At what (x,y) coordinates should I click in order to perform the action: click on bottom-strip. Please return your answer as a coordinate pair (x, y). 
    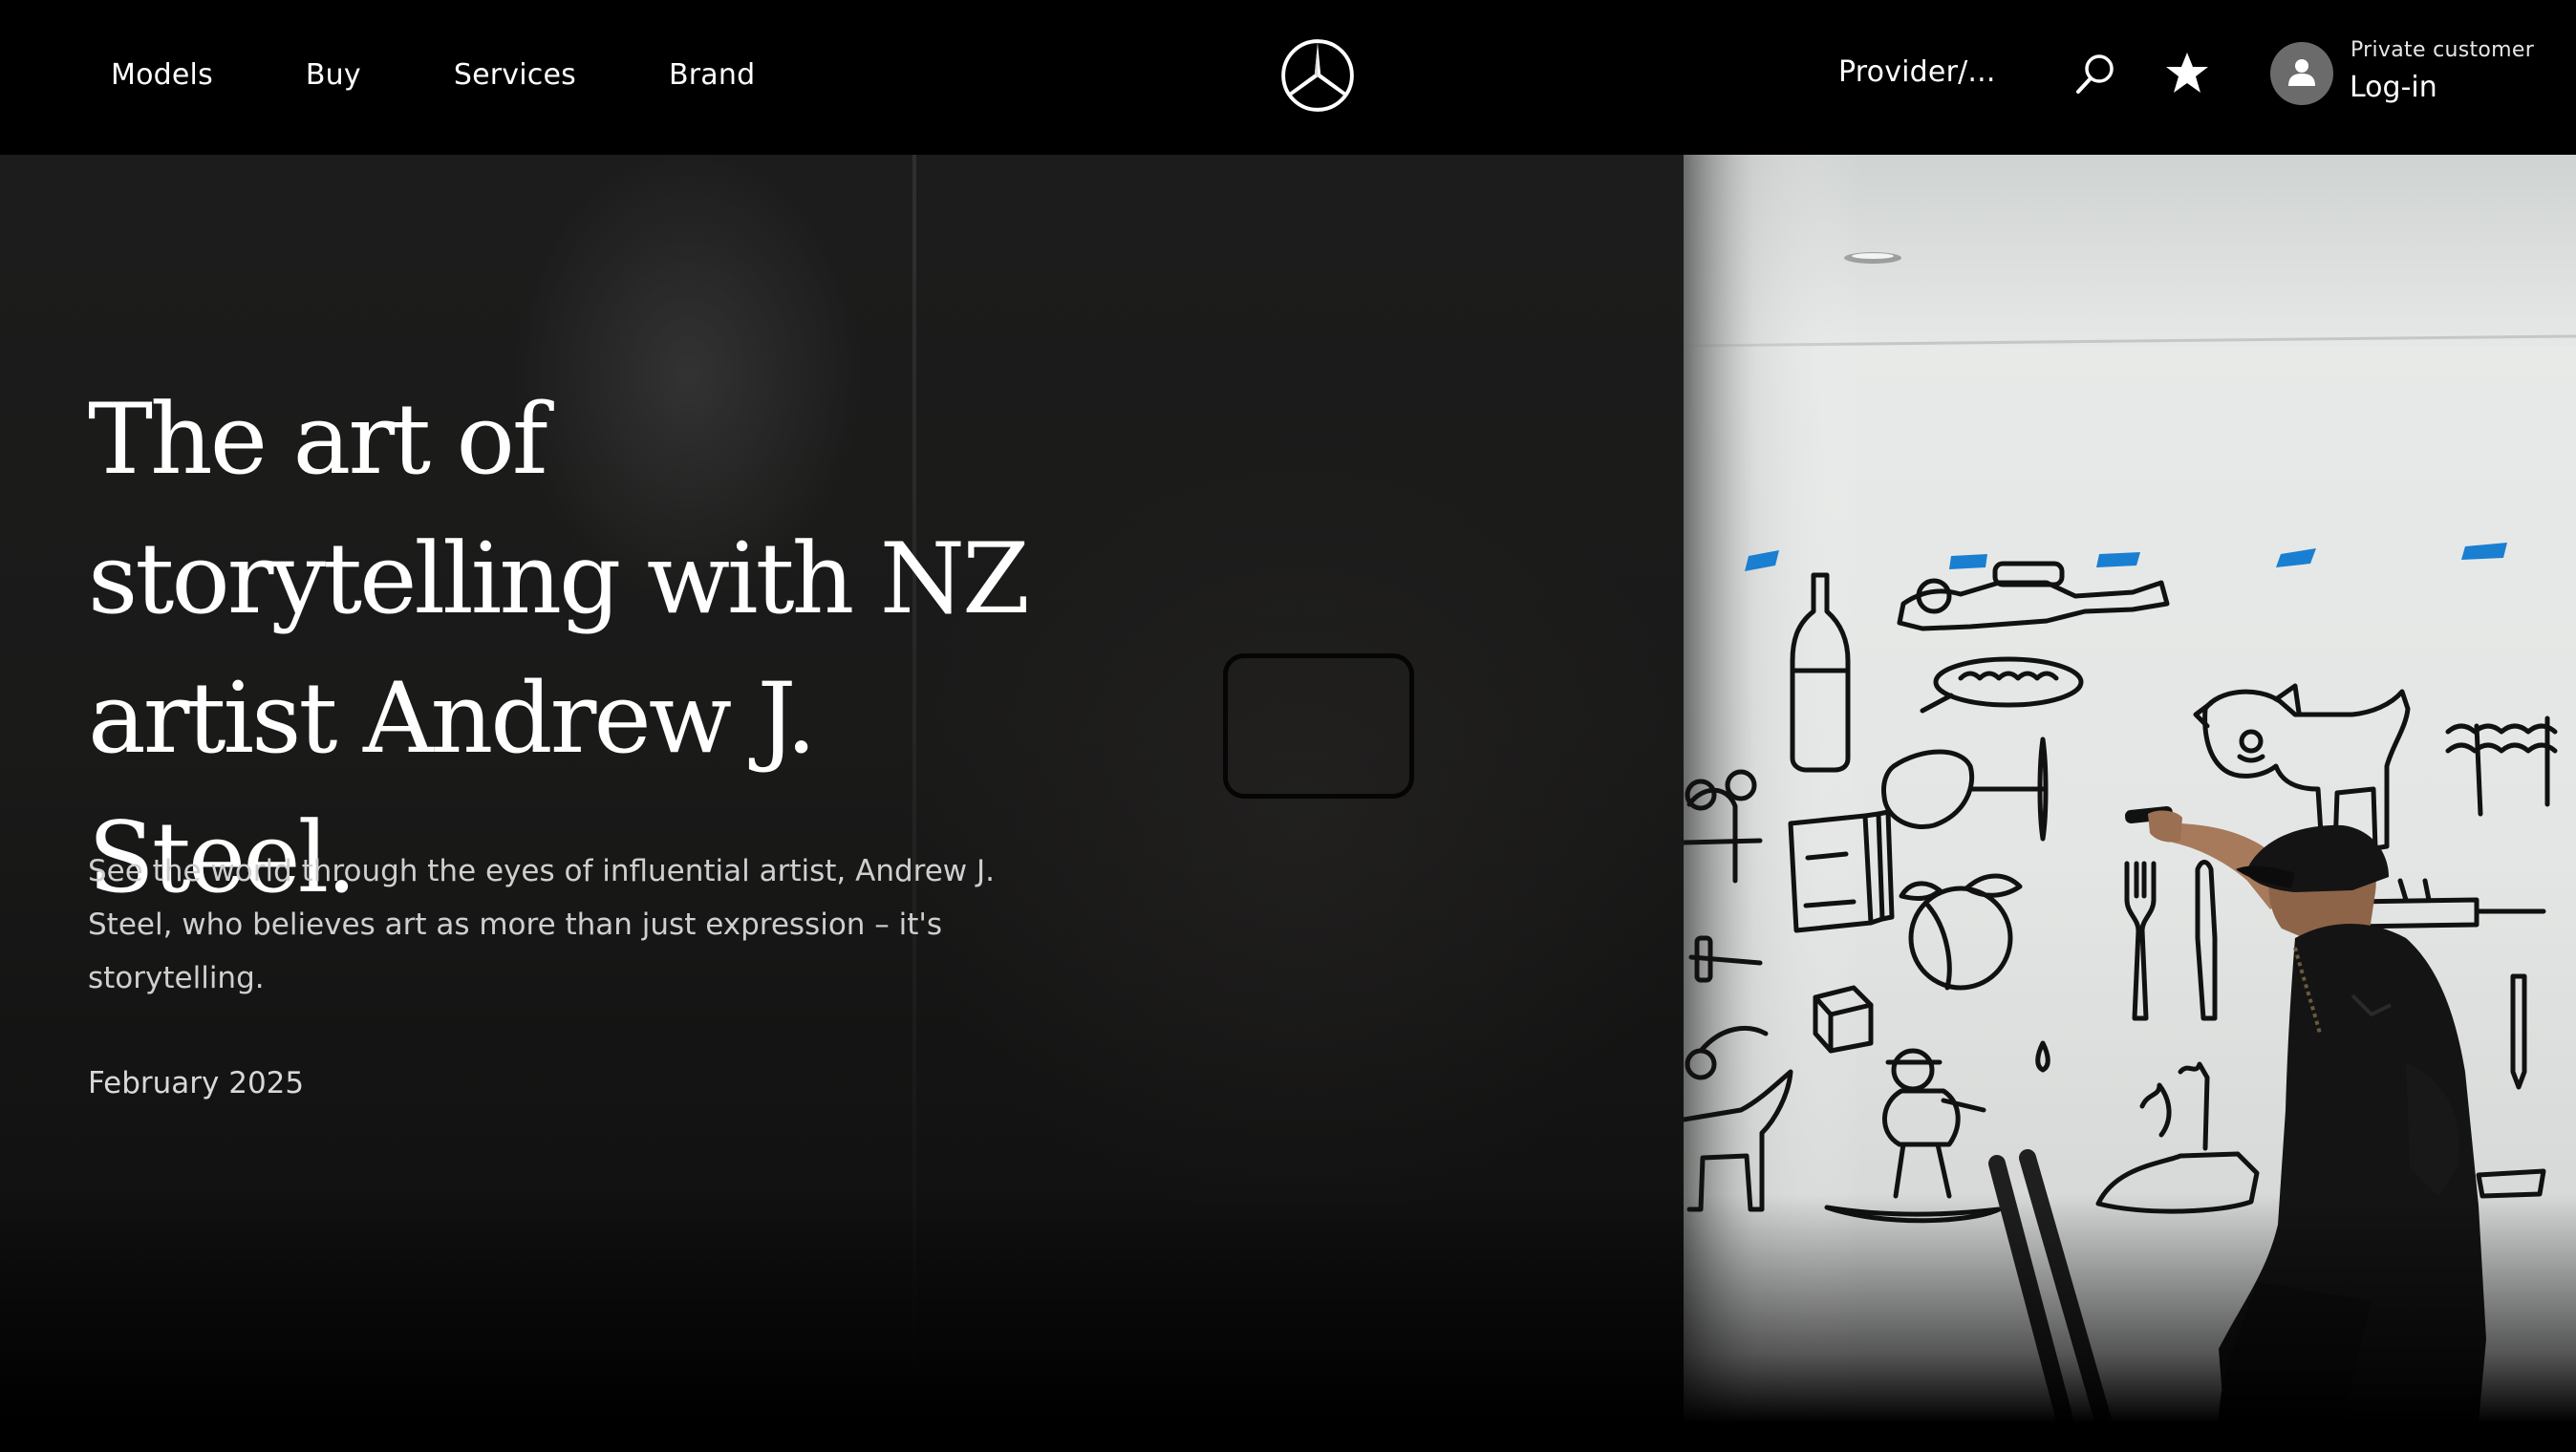
    Looking at the image, I should click on (1288, 1437).